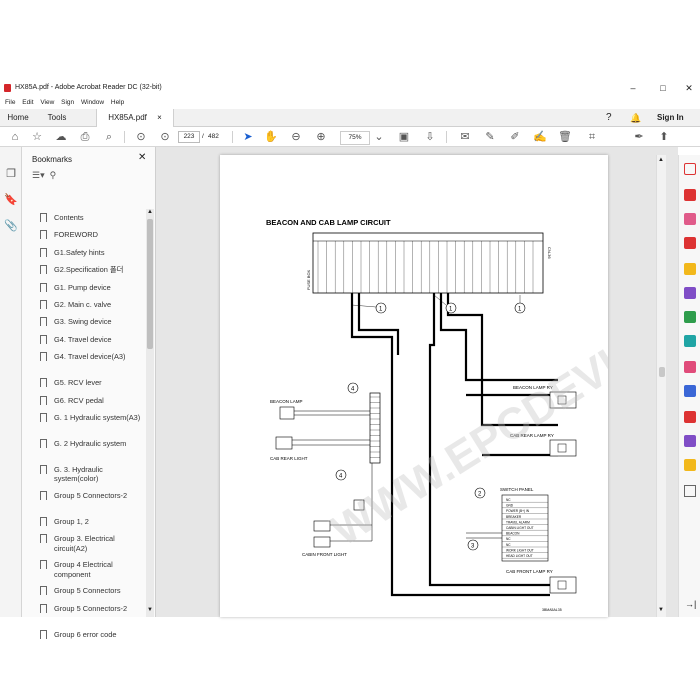 This screenshot has width=700, height=700. I want to click on request-signature-icon, so click(690, 441).